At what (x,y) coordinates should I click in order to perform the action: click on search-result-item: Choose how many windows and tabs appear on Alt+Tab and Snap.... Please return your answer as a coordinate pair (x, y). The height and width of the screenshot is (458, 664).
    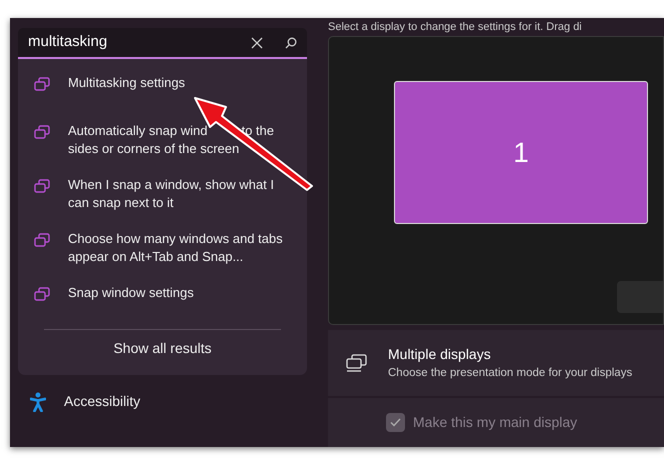
    Looking at the image, I should click on (162, 248).